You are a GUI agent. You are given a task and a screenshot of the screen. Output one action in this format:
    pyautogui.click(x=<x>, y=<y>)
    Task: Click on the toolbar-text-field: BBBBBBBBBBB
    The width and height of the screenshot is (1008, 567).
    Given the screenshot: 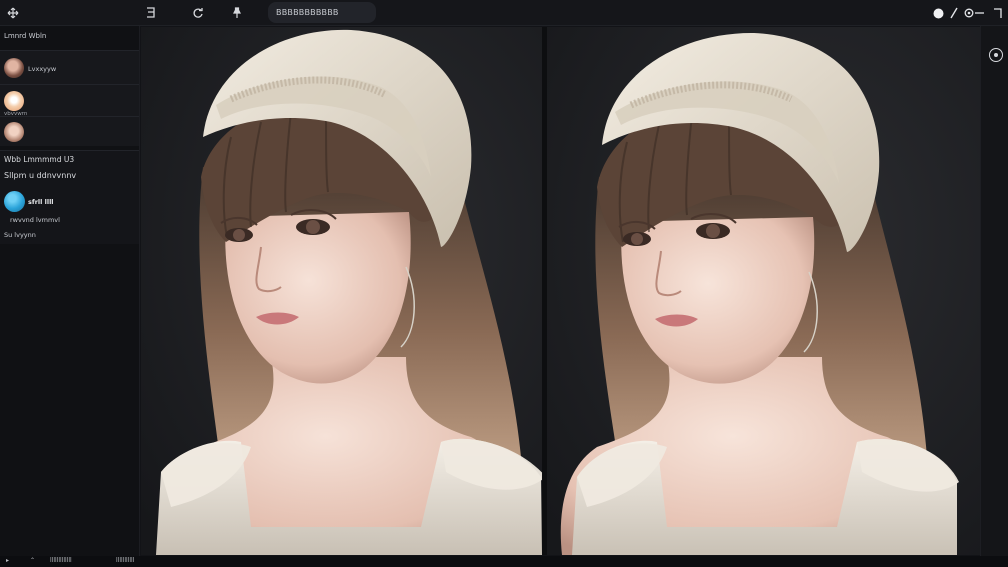 What is the action you would take?
    pyautogui.click(x=322, y=12)
    